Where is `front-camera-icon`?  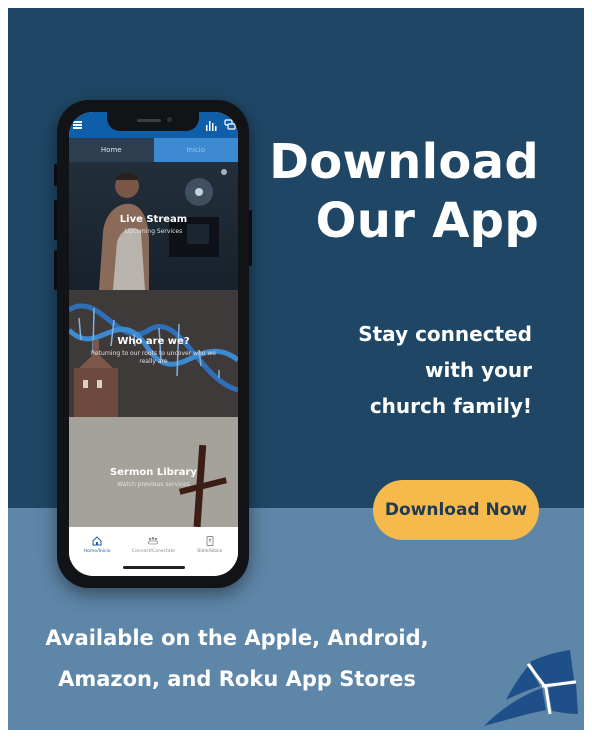
front-camera-icon is located at coordinates (169, 119).